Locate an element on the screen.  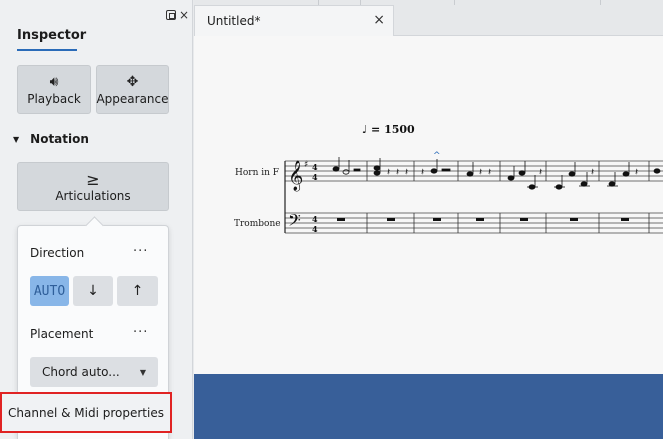
bottom-panel is located at coordinates (428, 406).